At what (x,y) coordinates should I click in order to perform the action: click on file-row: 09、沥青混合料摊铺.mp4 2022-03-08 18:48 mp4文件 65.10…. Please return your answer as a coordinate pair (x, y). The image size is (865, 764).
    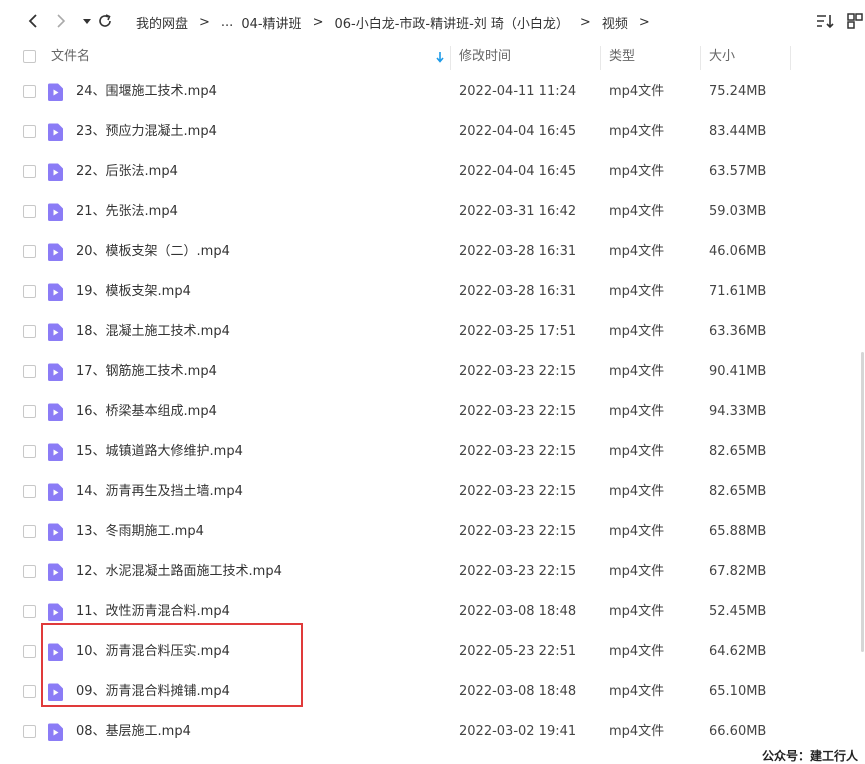
    Looking at the image, I should click on (432, 692).